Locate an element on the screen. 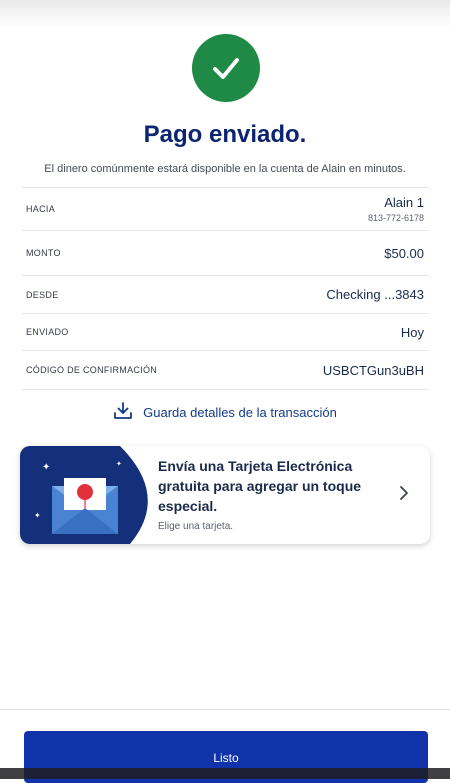 Image resolution: width=450 pixels, height=783 pixels. detail-label: MONTO is located at coordinates (43, 253).